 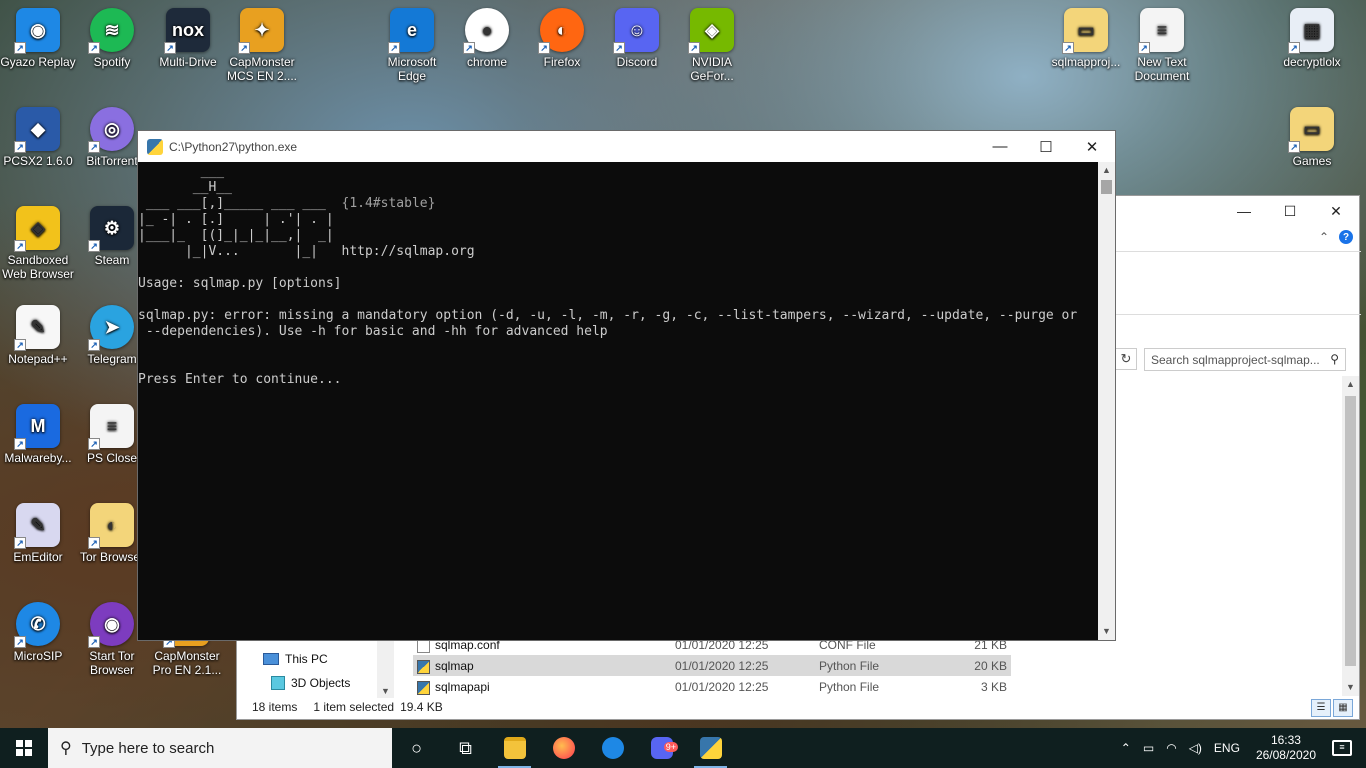 I want to click on battery-icon: ▭, so click(x=1148, y=748).